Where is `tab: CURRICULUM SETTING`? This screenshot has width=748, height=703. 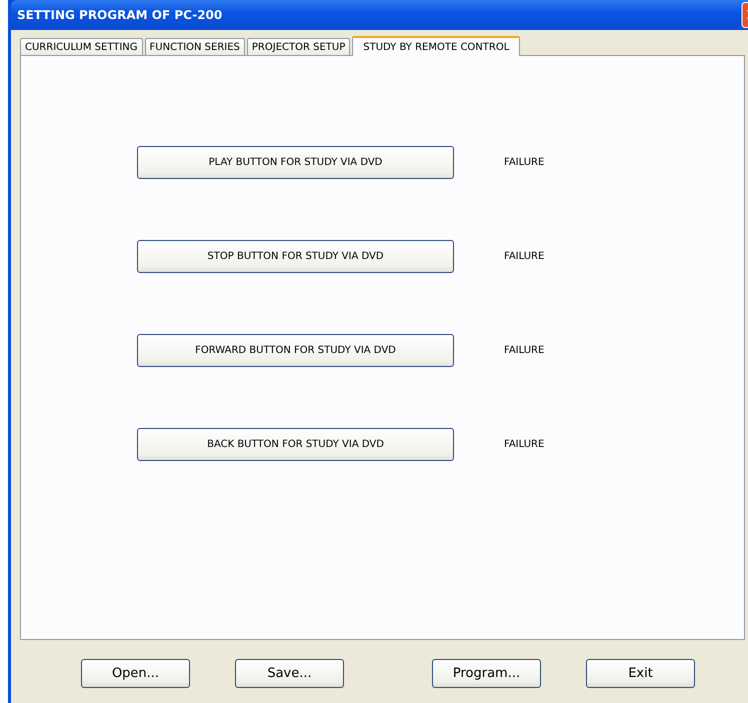
tab: CURRICULUM SETTING is located at coordinates (81, 46).